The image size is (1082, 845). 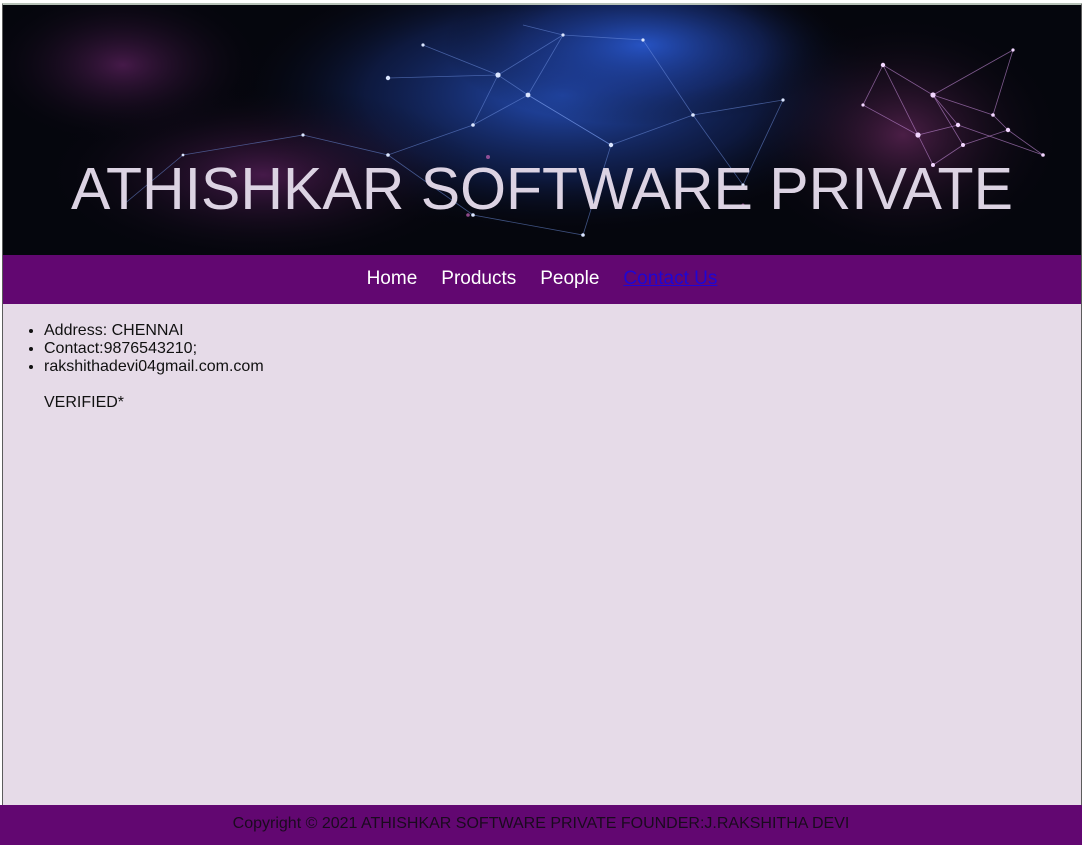 I want to click on nav-link-people: People, so click(x=569, y=279).